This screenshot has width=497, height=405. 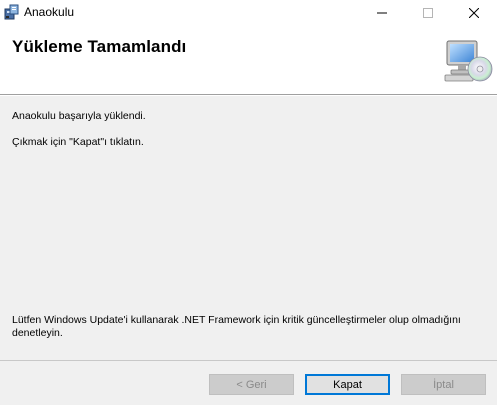 I want to click on computer-cd-icon, so click(x=468, y=61).